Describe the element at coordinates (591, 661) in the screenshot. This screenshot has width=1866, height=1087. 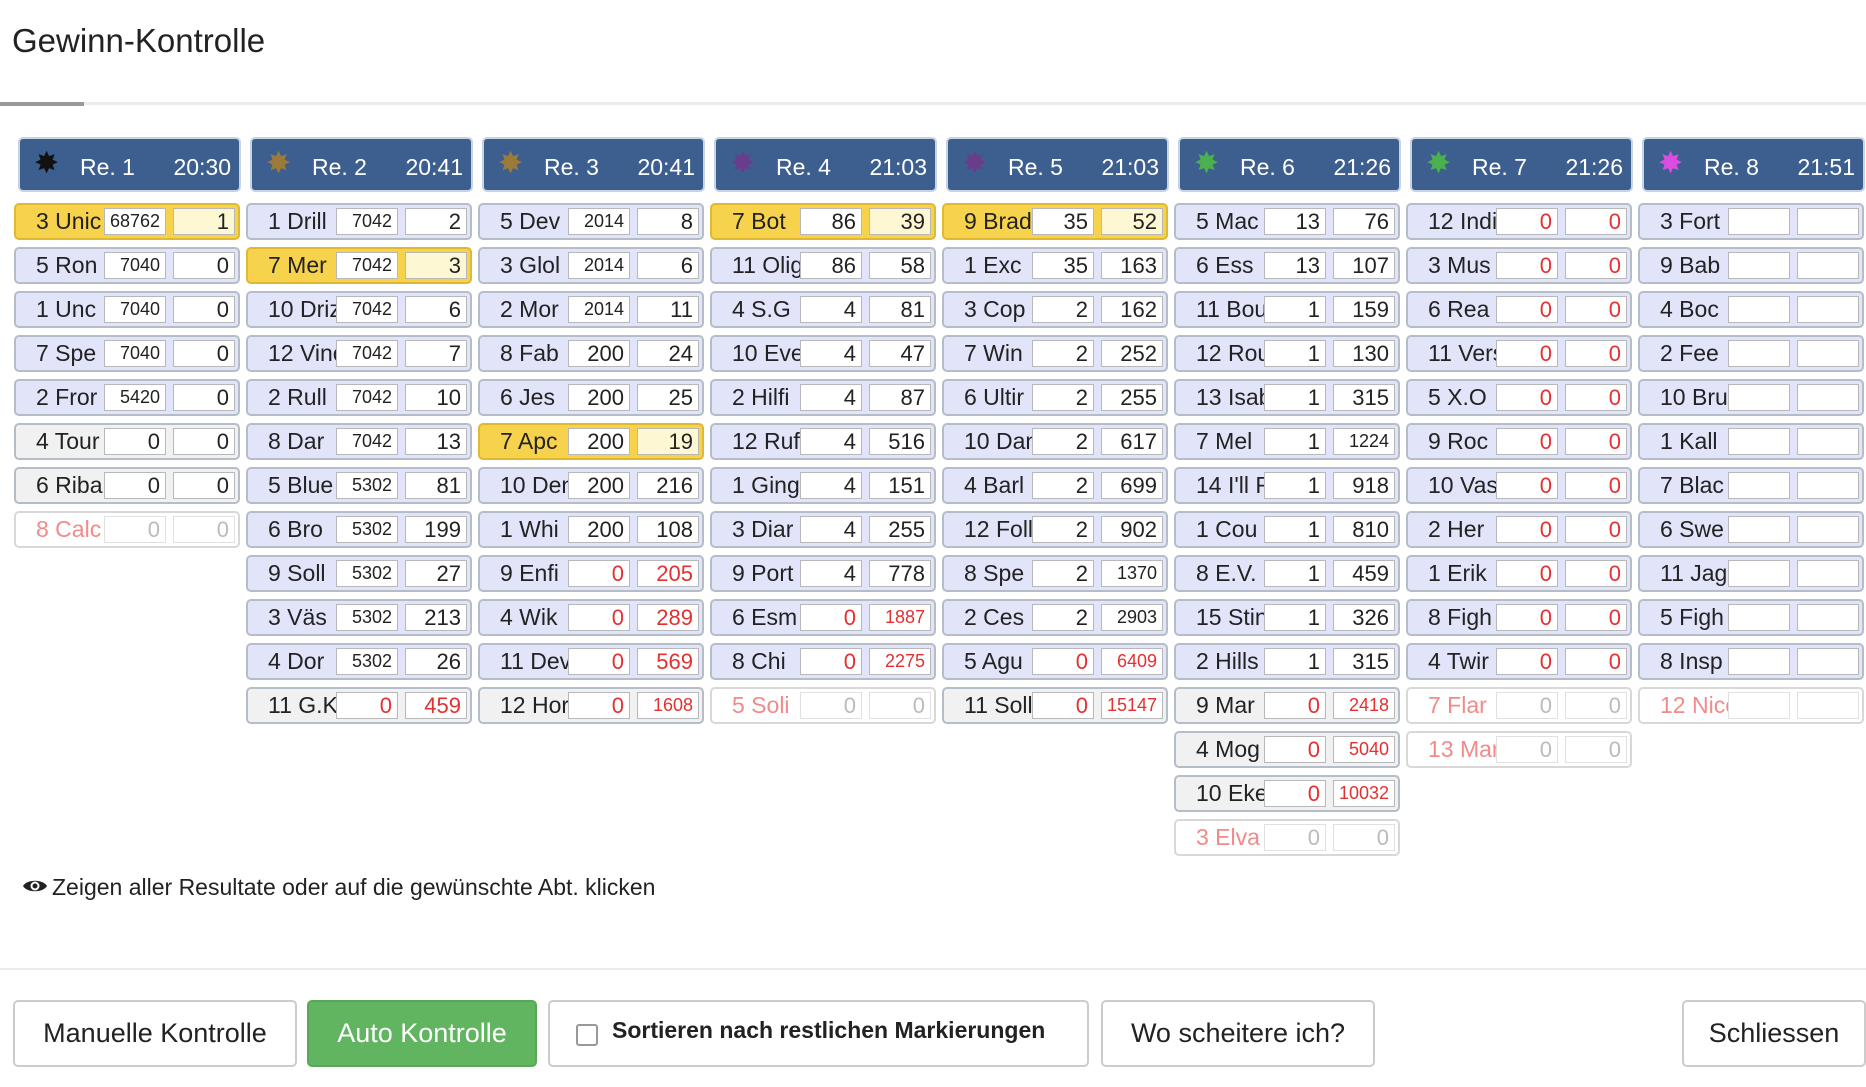
I see `horse-row: 11 Dev 0 569` at that location.